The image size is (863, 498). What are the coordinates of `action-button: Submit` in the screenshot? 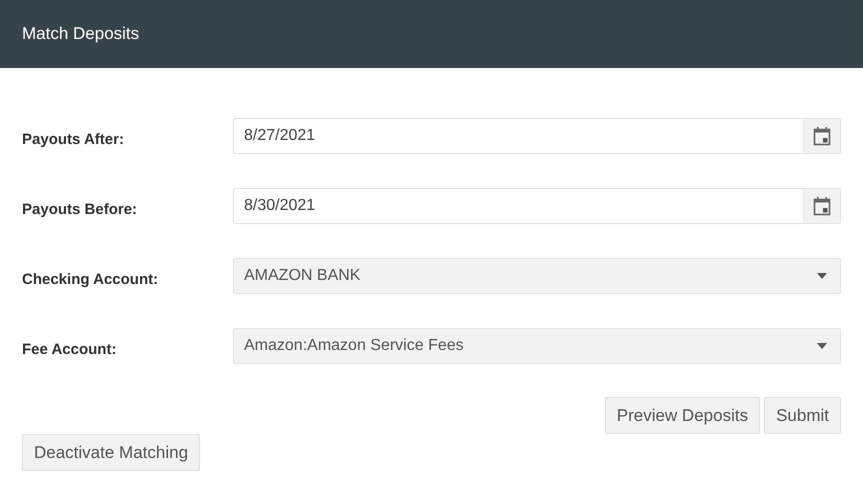 It's located at (802, 415).